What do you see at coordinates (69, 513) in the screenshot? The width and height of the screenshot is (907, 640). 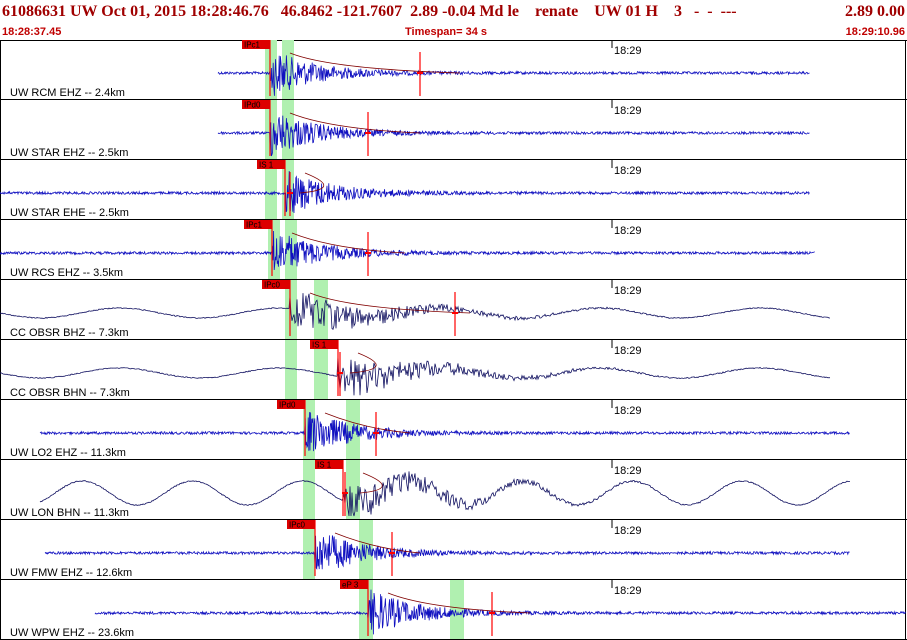 I see `channel-label: UW LON BHN -- 11.3km` at bounding box center [69, 513].